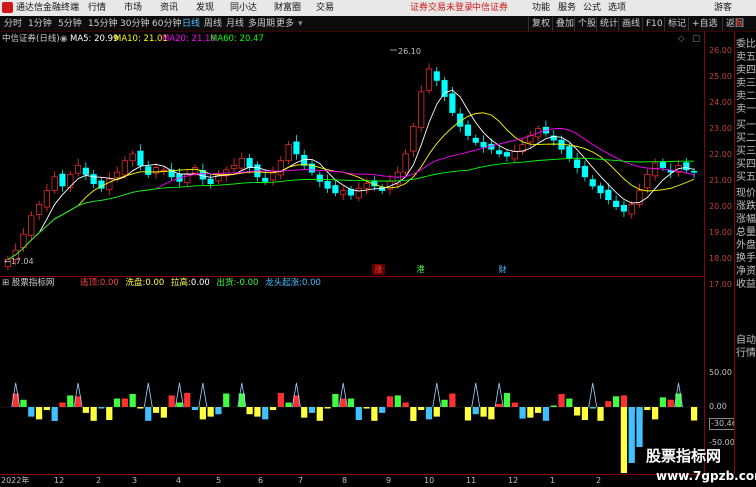 Image resolution: width=756 pixels, height=487 pixels. Describe the element at coordinates (134, 24) in the screenshot. I see `period-30min: 30分钟` at that location.